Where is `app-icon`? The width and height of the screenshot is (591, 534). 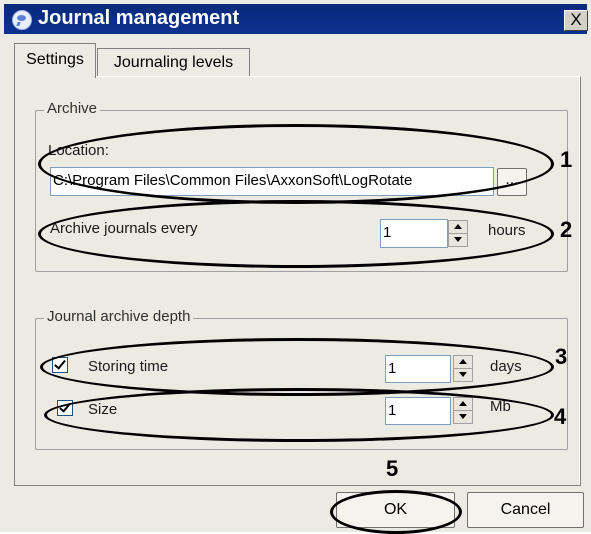 app-icon is located at coordinates (22, 20).